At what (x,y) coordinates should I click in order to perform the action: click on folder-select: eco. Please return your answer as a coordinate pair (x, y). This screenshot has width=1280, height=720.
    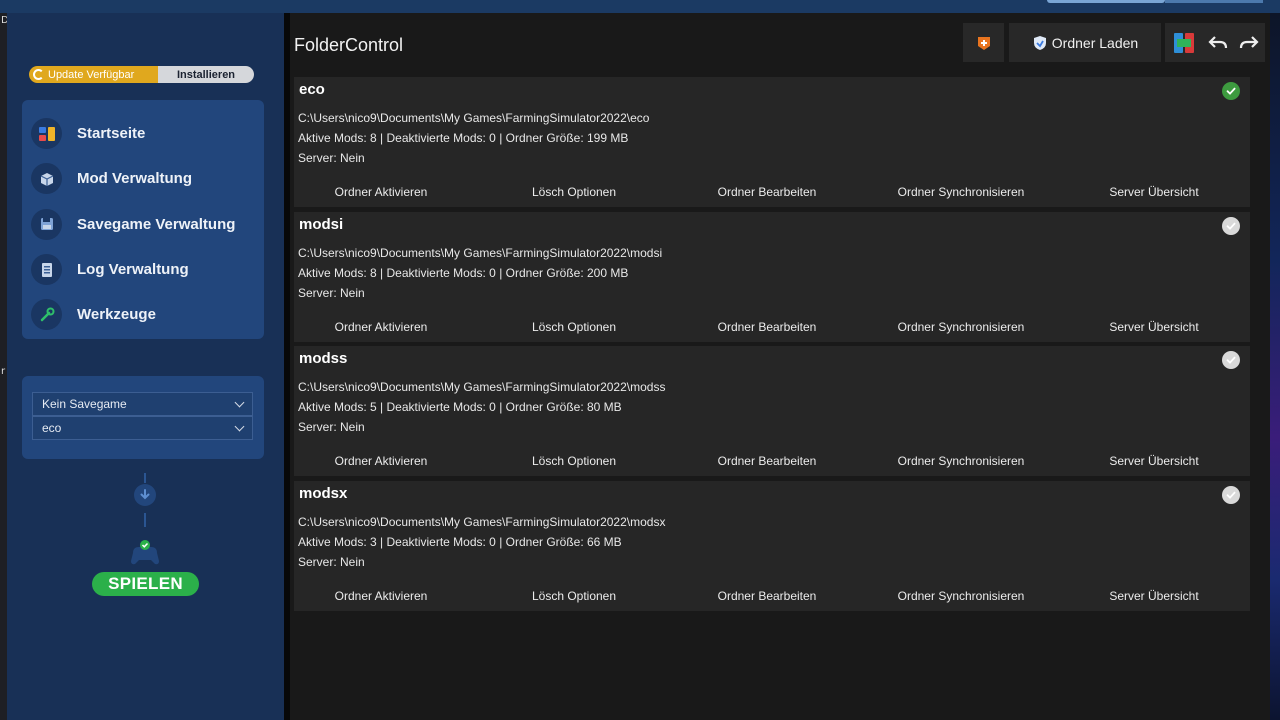
    Looking at the image, I should click on (142, 428).